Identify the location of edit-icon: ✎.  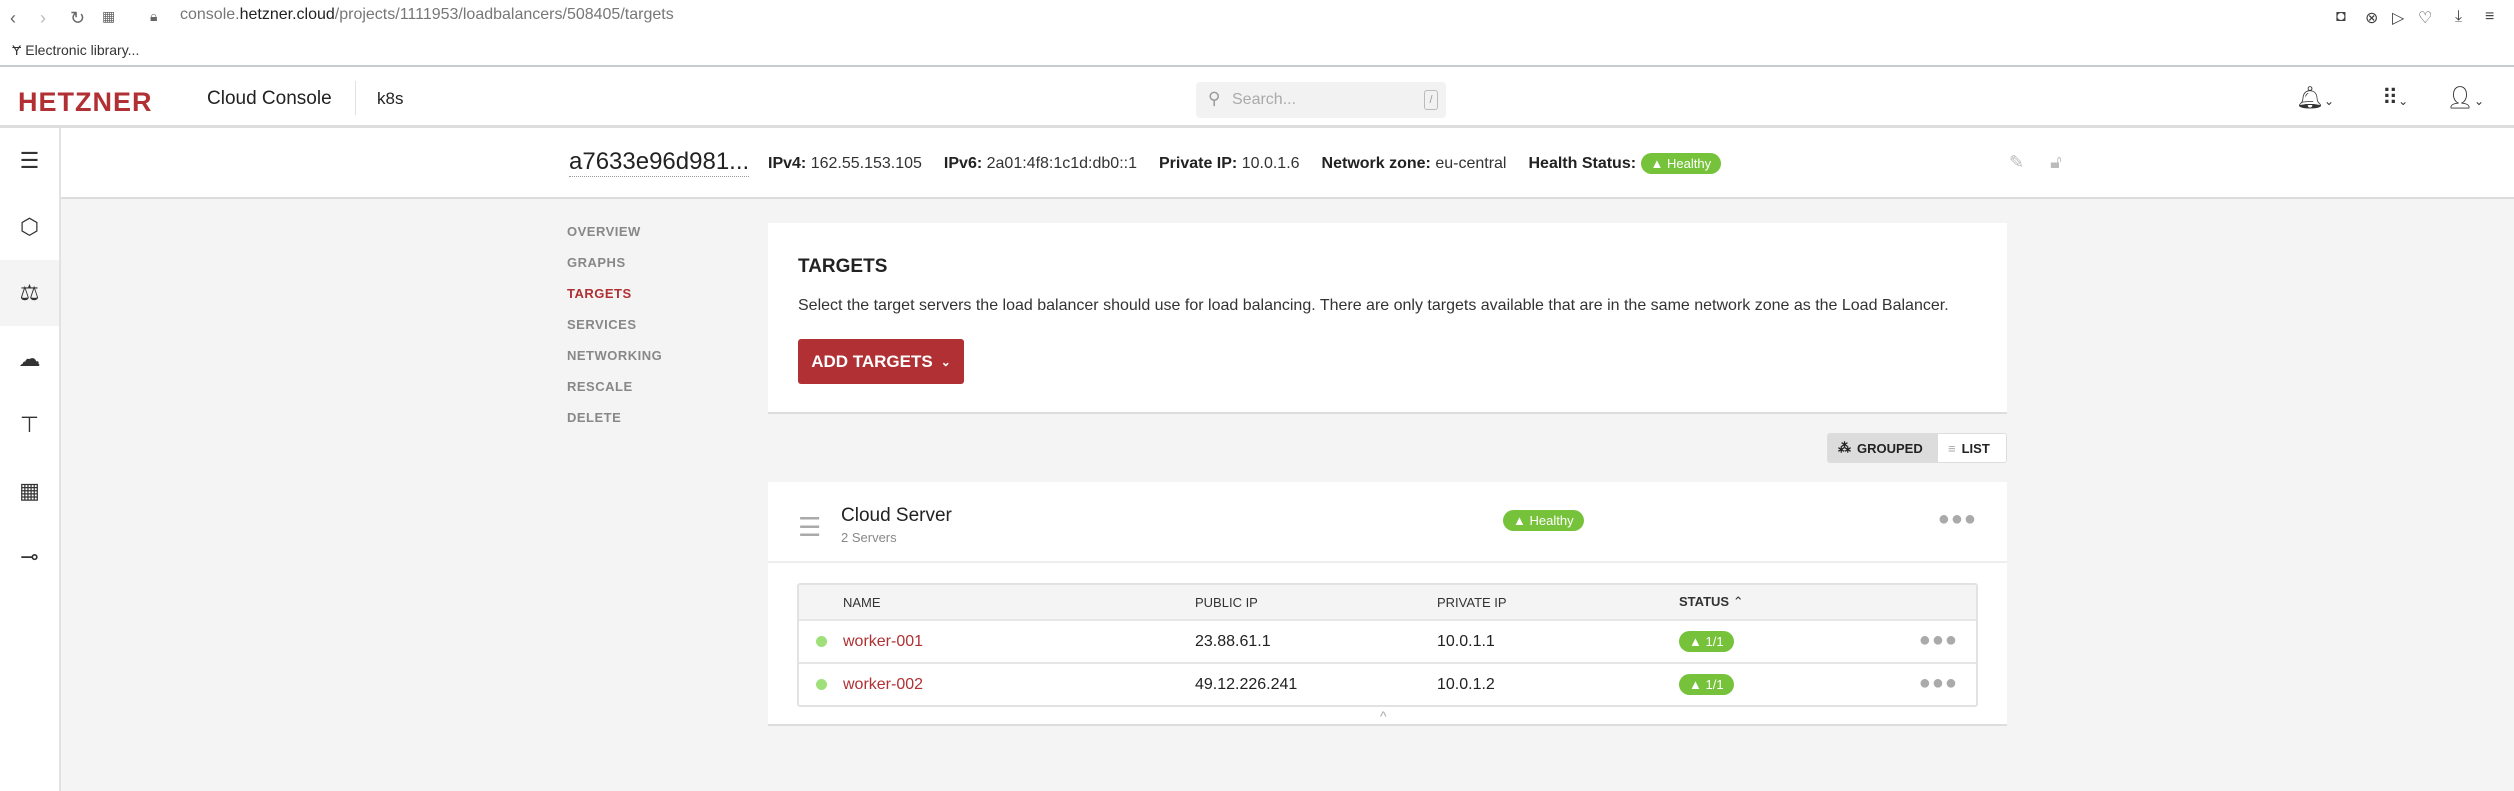
(2016, 162).